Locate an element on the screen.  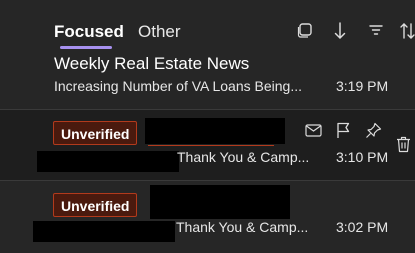
filter-icon is located at coordinates (376, 32).